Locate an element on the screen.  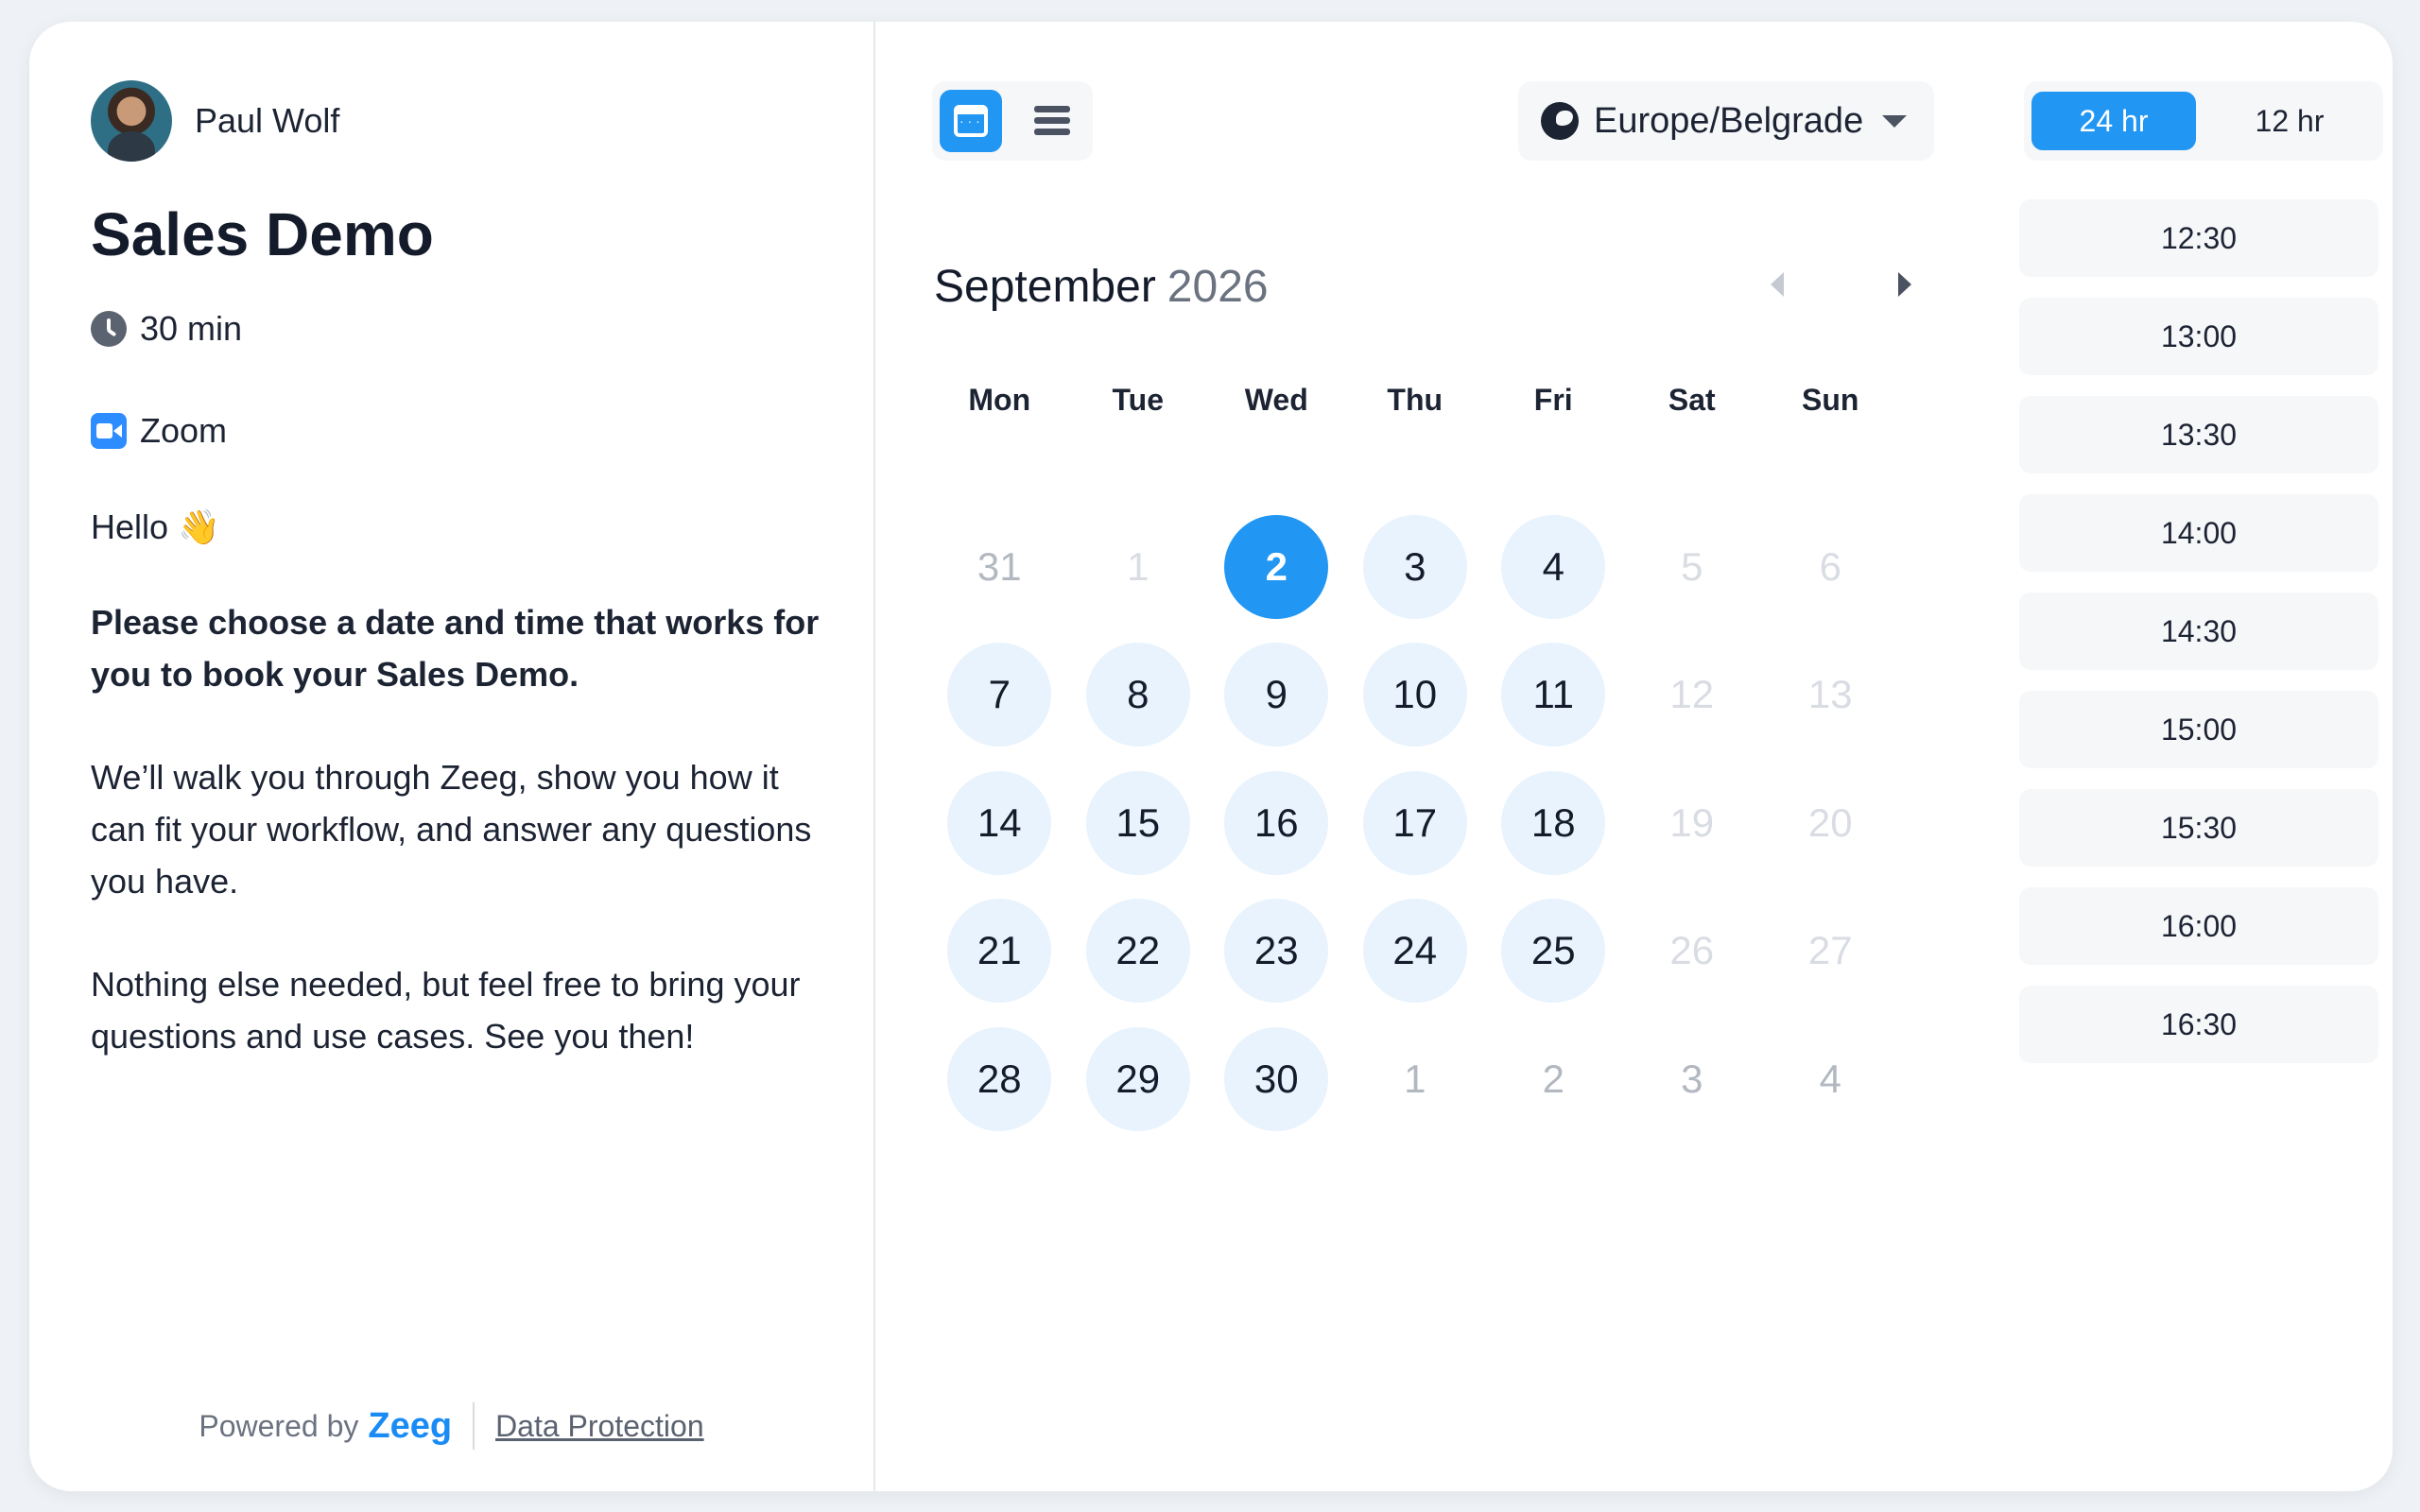
day-number: 19 is located at coordinates (1692, 822).